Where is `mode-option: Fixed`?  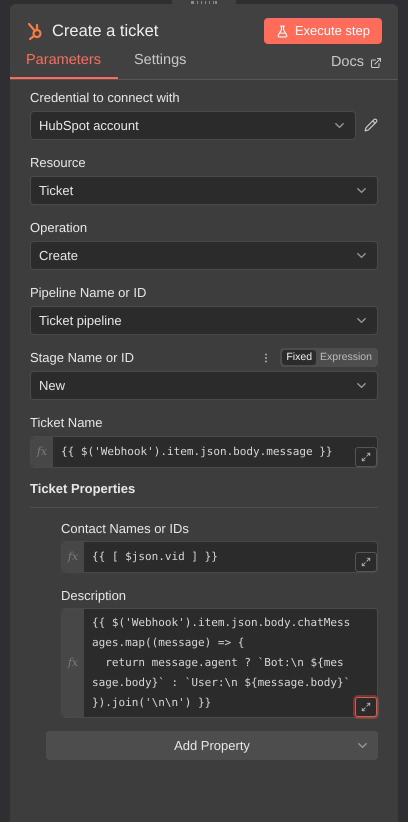
mode-option: Fixed is located at coordinates (299, 358).